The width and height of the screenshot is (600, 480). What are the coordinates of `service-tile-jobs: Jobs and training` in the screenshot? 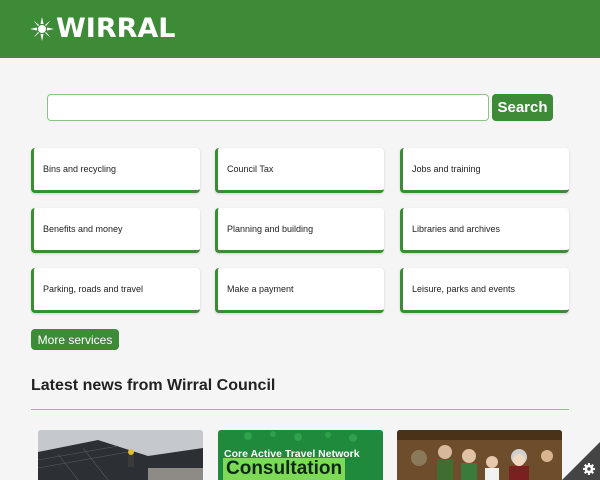 It's located at (484, 170).